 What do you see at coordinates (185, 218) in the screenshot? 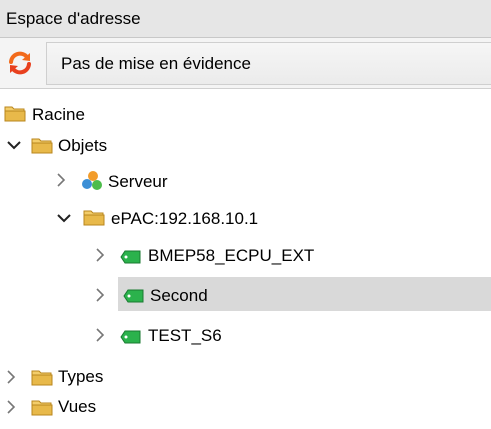
I see `tree-node-label: ePAC:192.168.10.1` at bounding box center [185, 218].